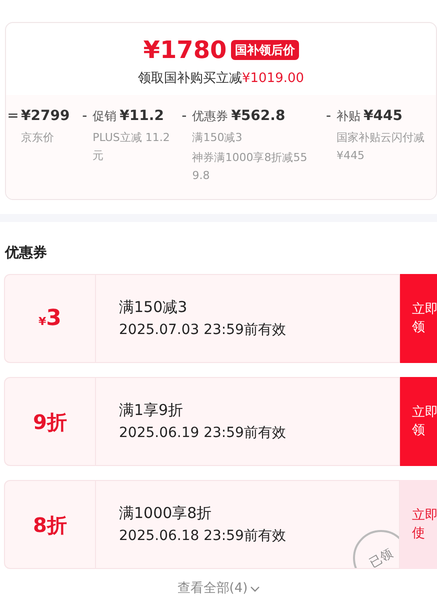 The height and width of the screenshot is (609, 437). I want to click on breakdown-detail: 神券满1000享8折减559.8, so click(250, 167).